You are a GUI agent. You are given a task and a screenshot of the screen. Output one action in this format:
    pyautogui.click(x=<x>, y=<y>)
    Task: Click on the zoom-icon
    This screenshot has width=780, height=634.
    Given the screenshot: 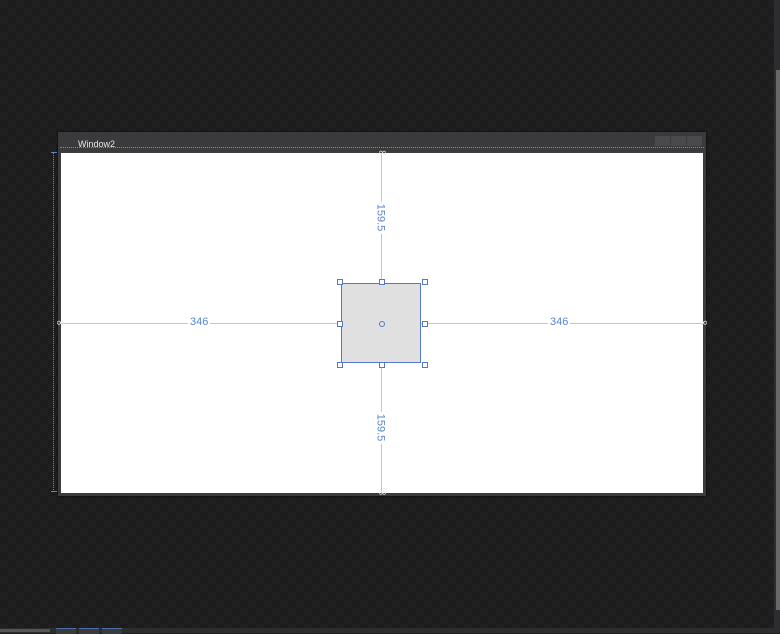 What is the action you would take?
    pyautogui.click(x=66, y=631)
    